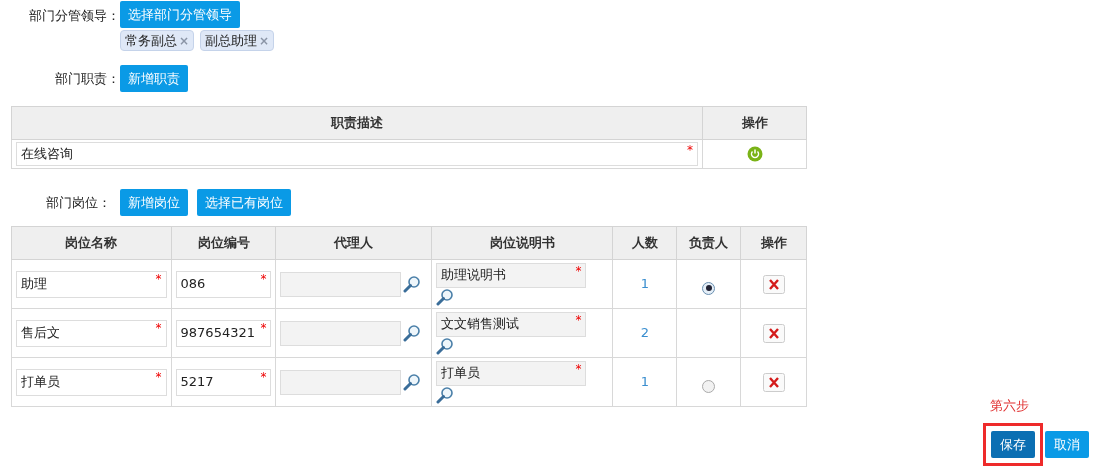  I want to click on save-button: 保存, so click(1013, 444).